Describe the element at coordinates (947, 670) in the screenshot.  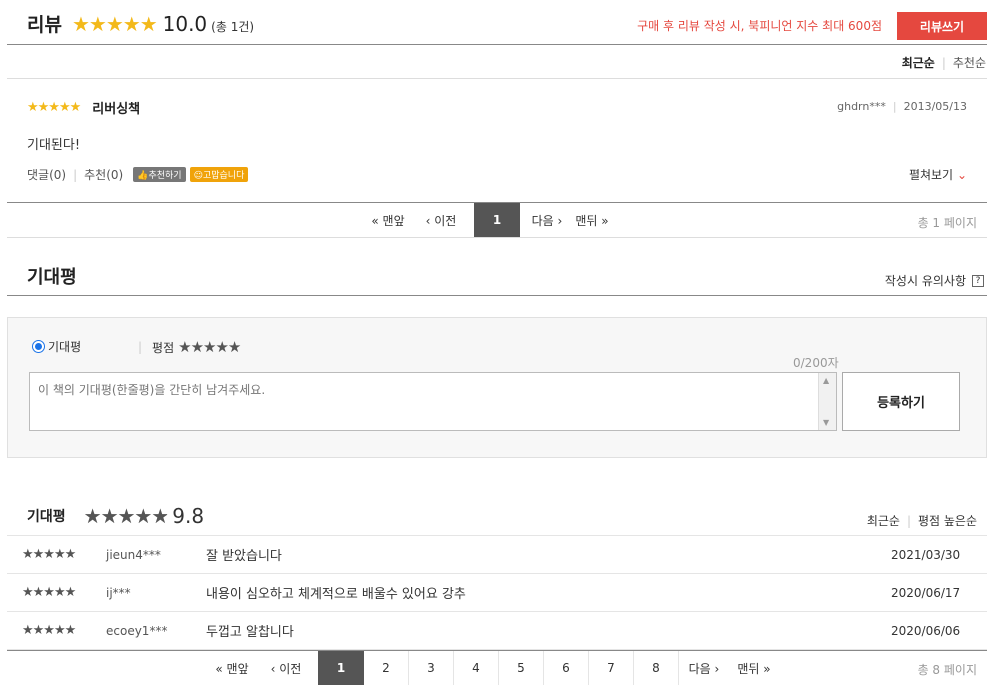
I see `expect-pager-total: 총 8 페이지` at that location.